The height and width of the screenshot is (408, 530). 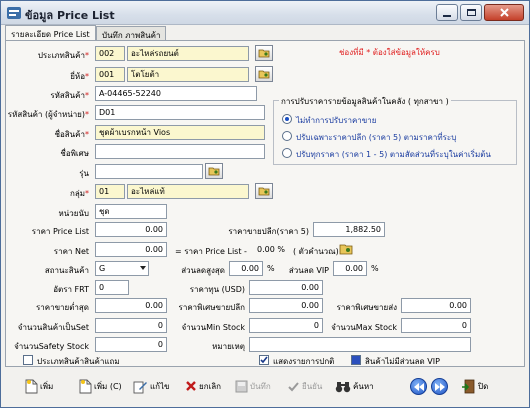 What do you see at coordinates (188, 53) in the screenshot?
I see `category-name-input: อะไหล่รถยนต์` at bounding box center [188, 53].